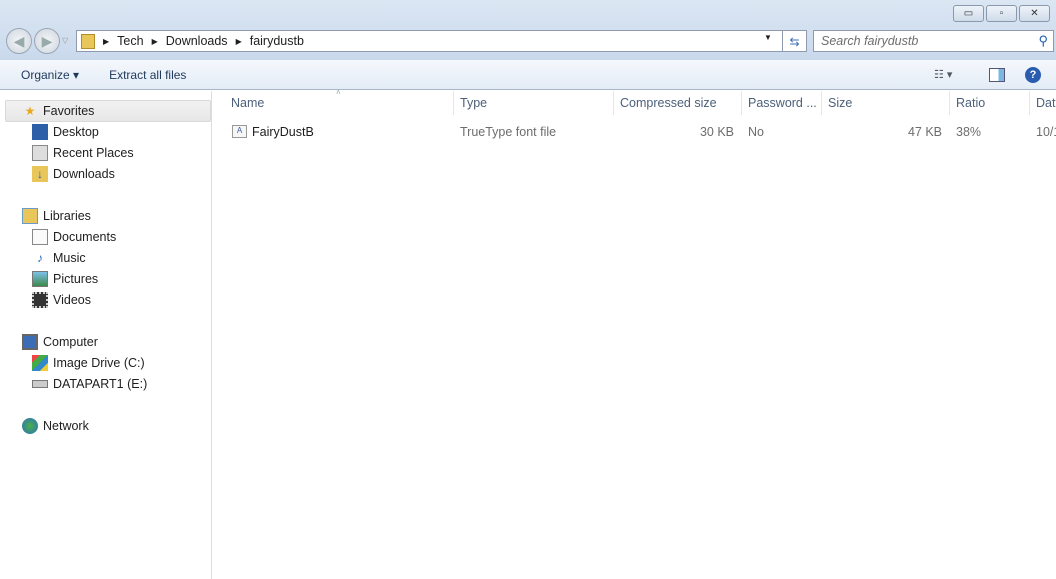 This screenshot has height=579, width=1056. What do you see at coordinates (40, 300) in the screenshot?
I see `videos-icon` at bounding box center [40, 300].